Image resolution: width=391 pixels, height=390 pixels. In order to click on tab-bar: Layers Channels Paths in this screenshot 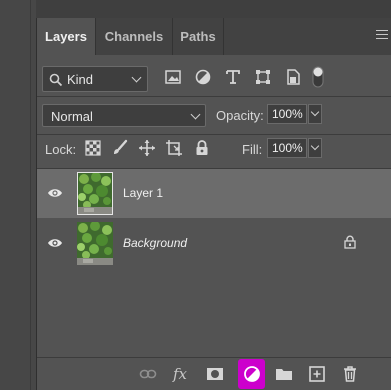, I will do `click(214, 36)`.